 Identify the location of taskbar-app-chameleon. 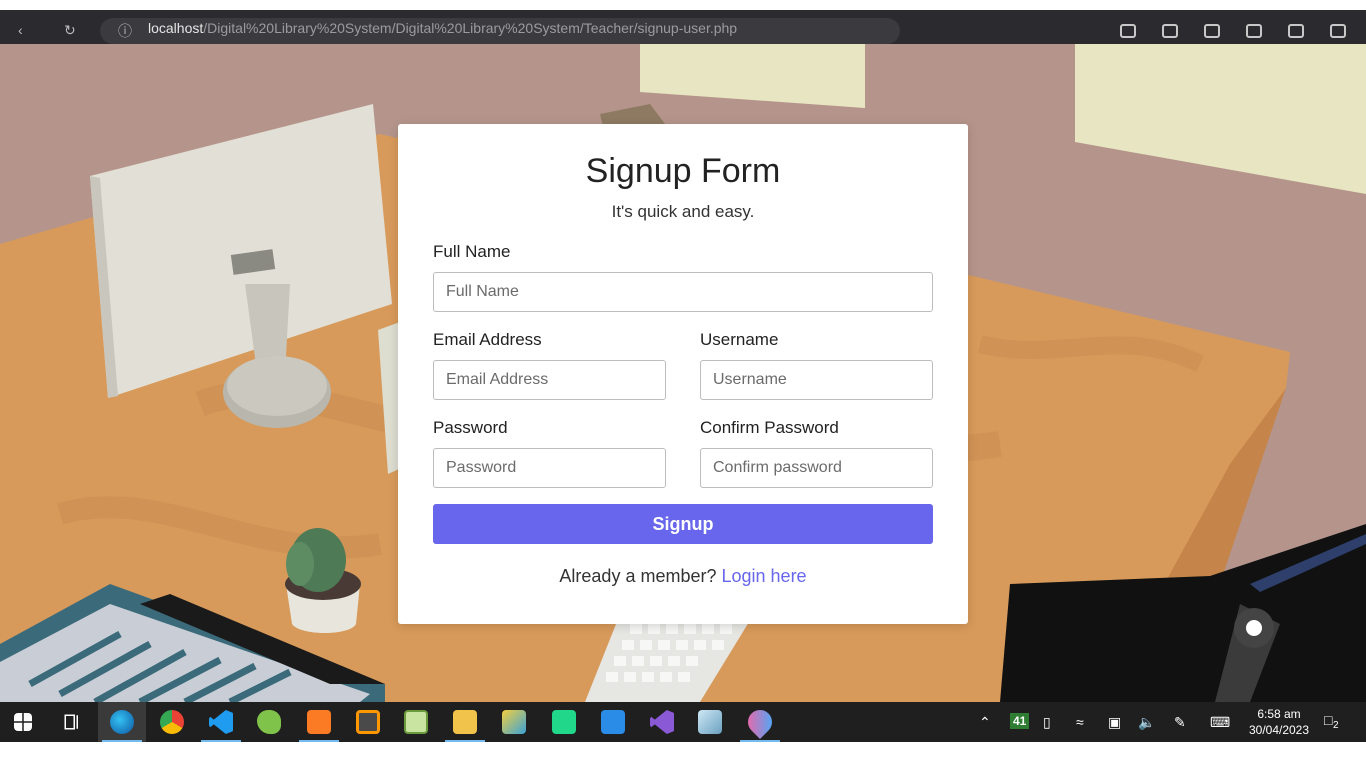
(269, 722).